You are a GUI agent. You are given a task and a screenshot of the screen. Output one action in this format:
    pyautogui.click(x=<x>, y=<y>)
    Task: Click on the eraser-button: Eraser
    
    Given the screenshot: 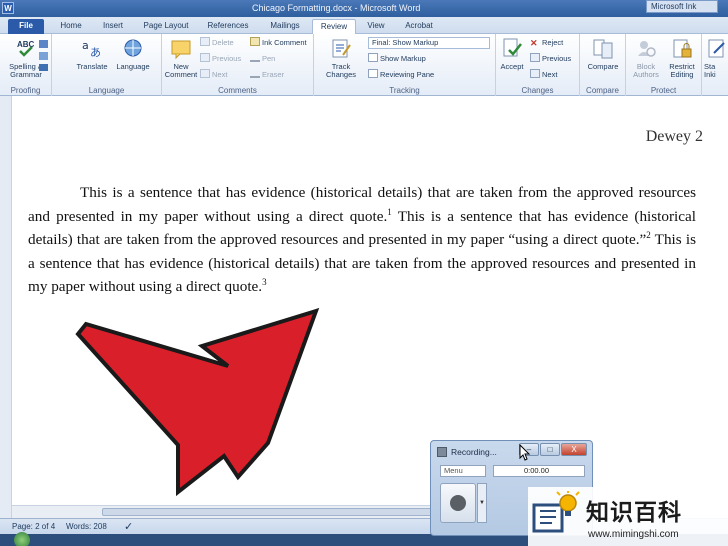 What is the action you would take?
    pyautogui.click(x=267, y=75)
    